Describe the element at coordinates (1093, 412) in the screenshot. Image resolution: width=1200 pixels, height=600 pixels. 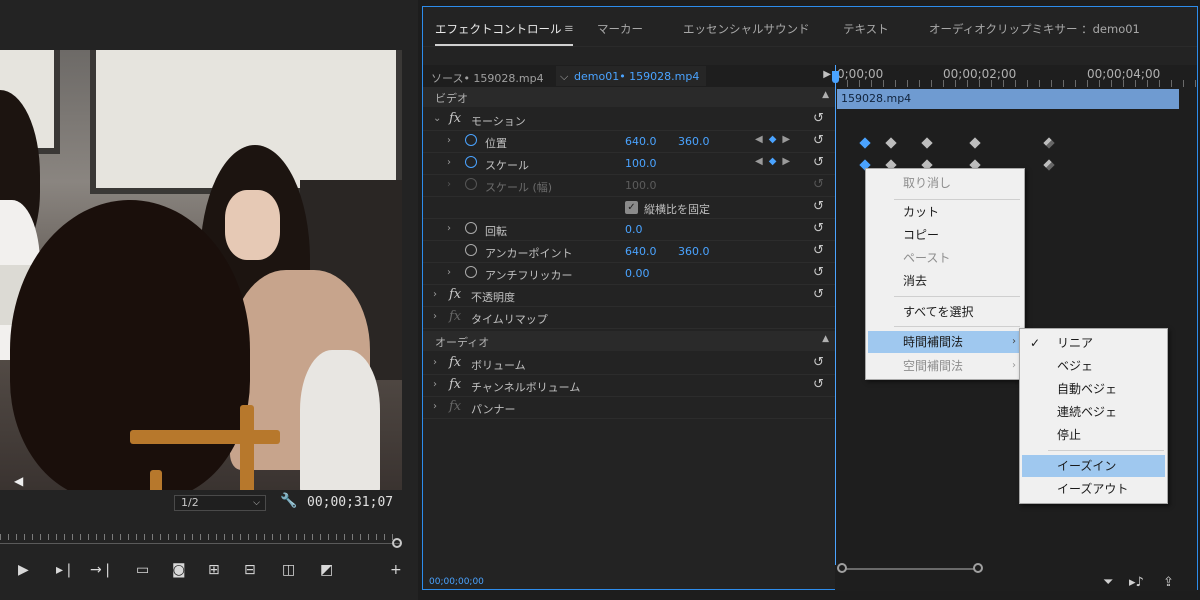
I see `submenu-item-continuous-bezier: 連続ベジェ` at that location.